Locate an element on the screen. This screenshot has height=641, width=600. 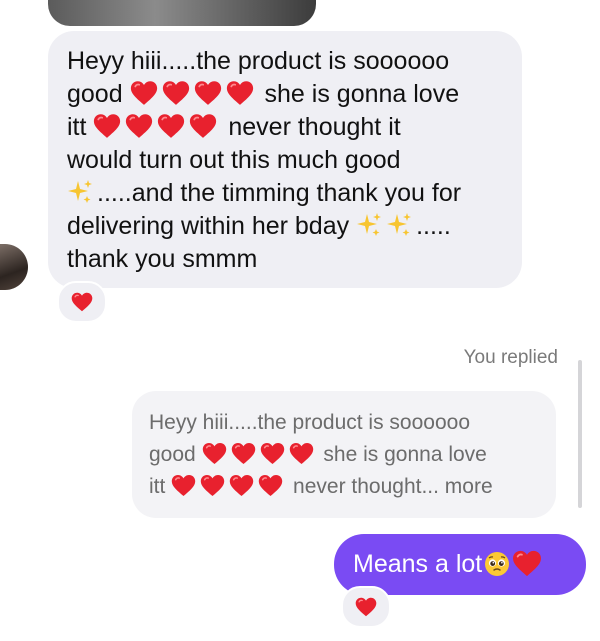
message-text-segment: thank you smmm is located at coordinates (162, 259).